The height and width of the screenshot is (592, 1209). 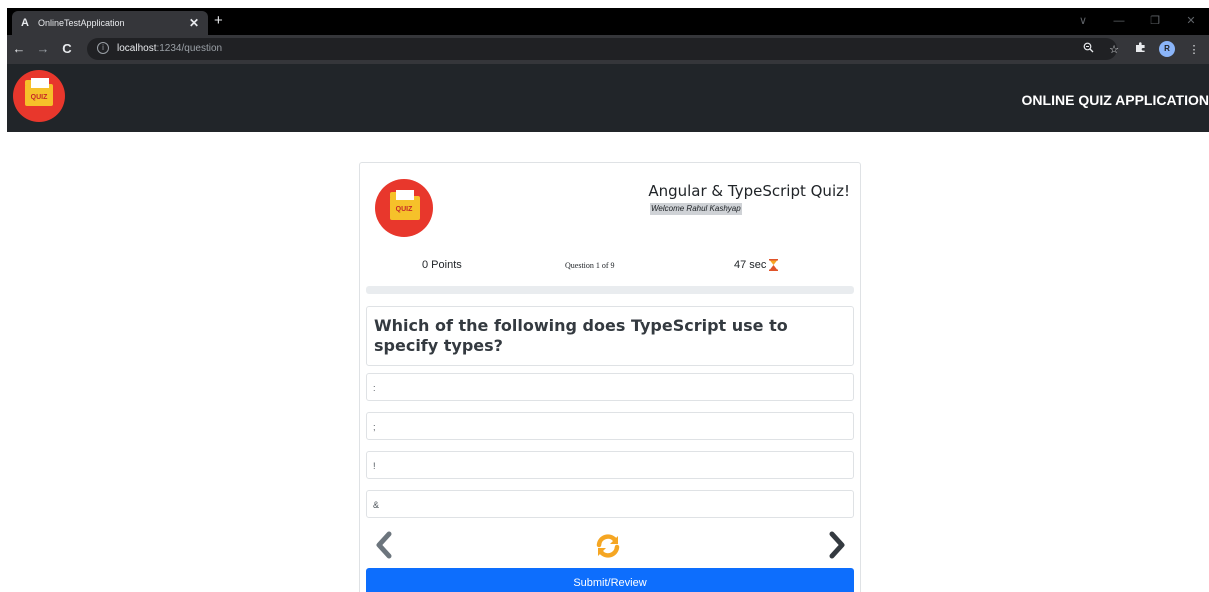 I want to click on timer-text: 47 sec, so click(x=750, y=265).